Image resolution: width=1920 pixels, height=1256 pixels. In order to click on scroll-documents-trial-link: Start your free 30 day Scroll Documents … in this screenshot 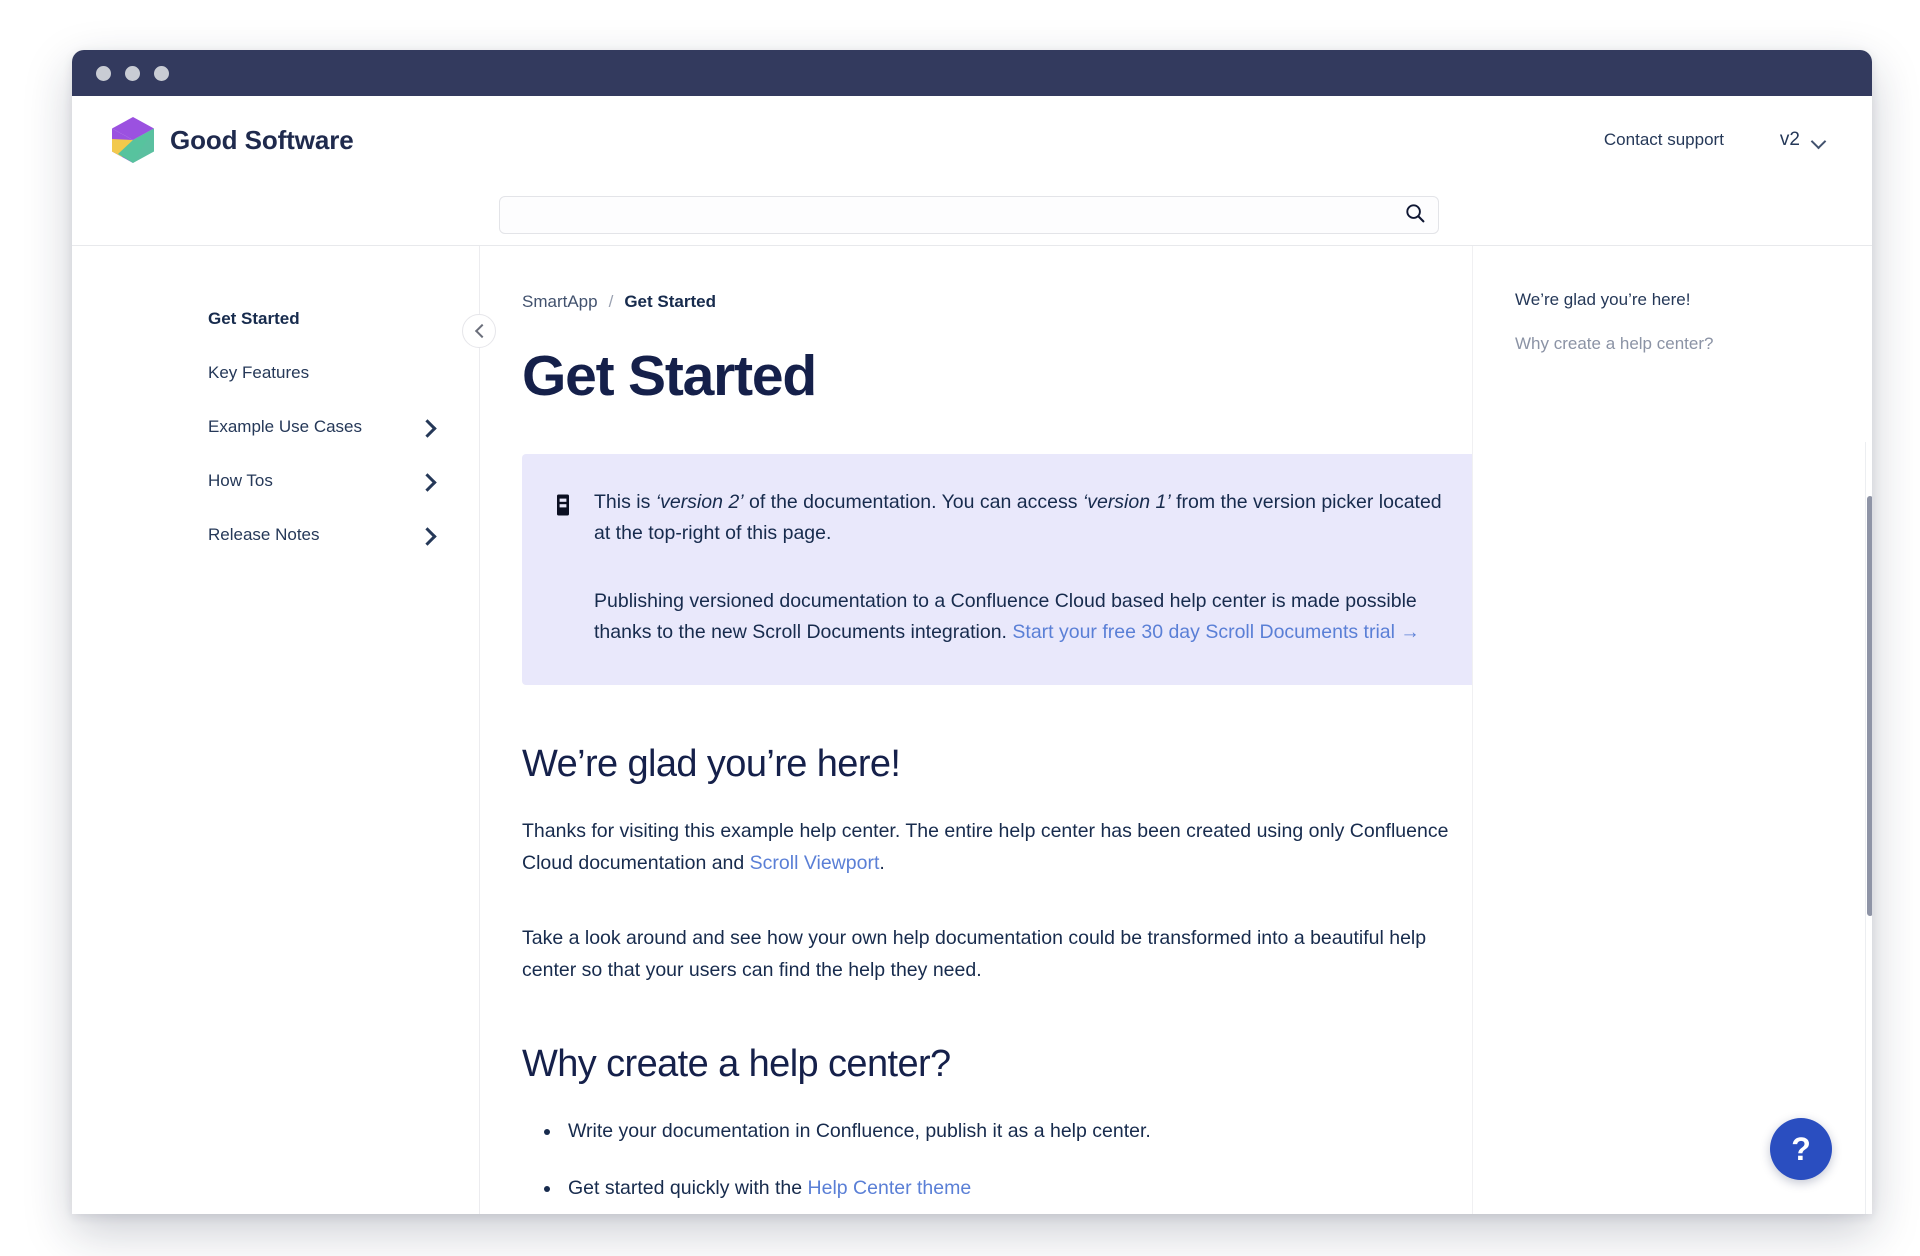, I will do `click(1216, 632)`.